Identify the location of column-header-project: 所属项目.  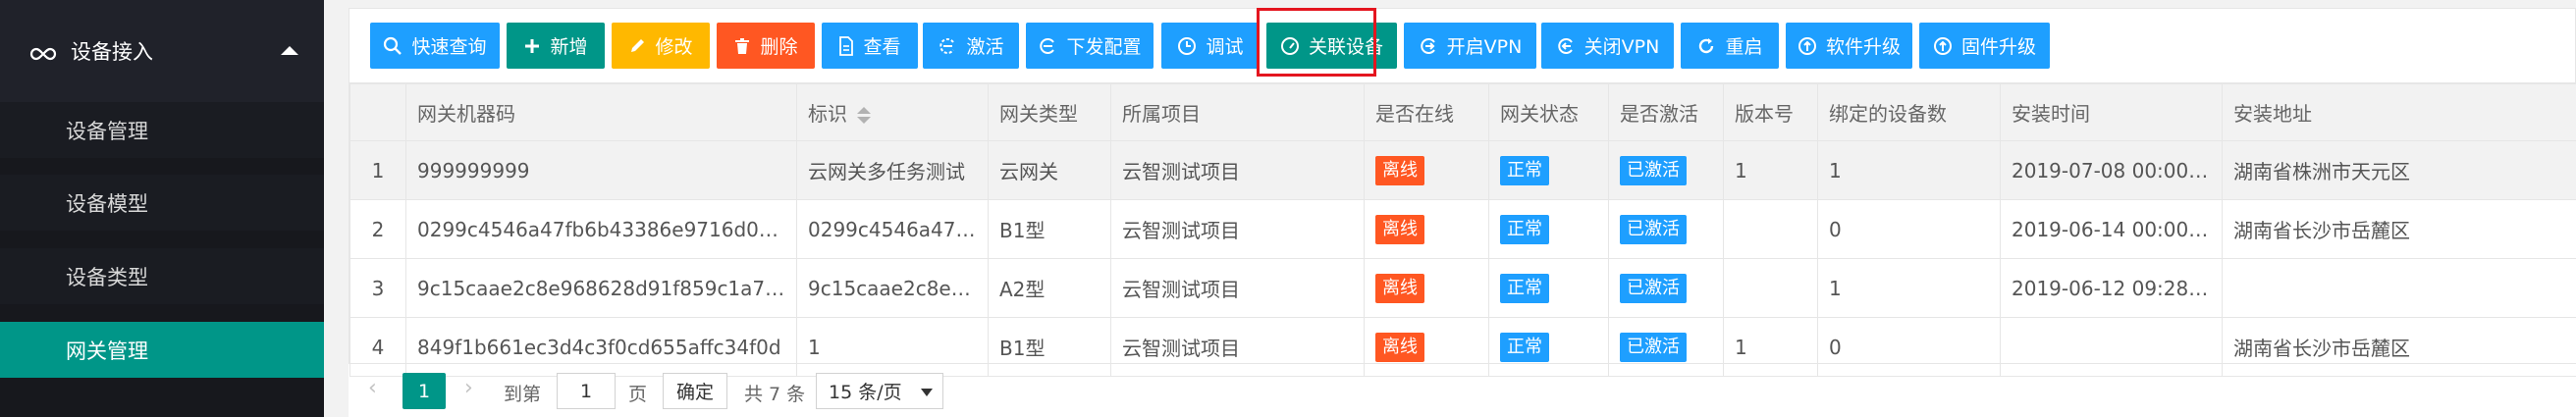
(1237, 112).